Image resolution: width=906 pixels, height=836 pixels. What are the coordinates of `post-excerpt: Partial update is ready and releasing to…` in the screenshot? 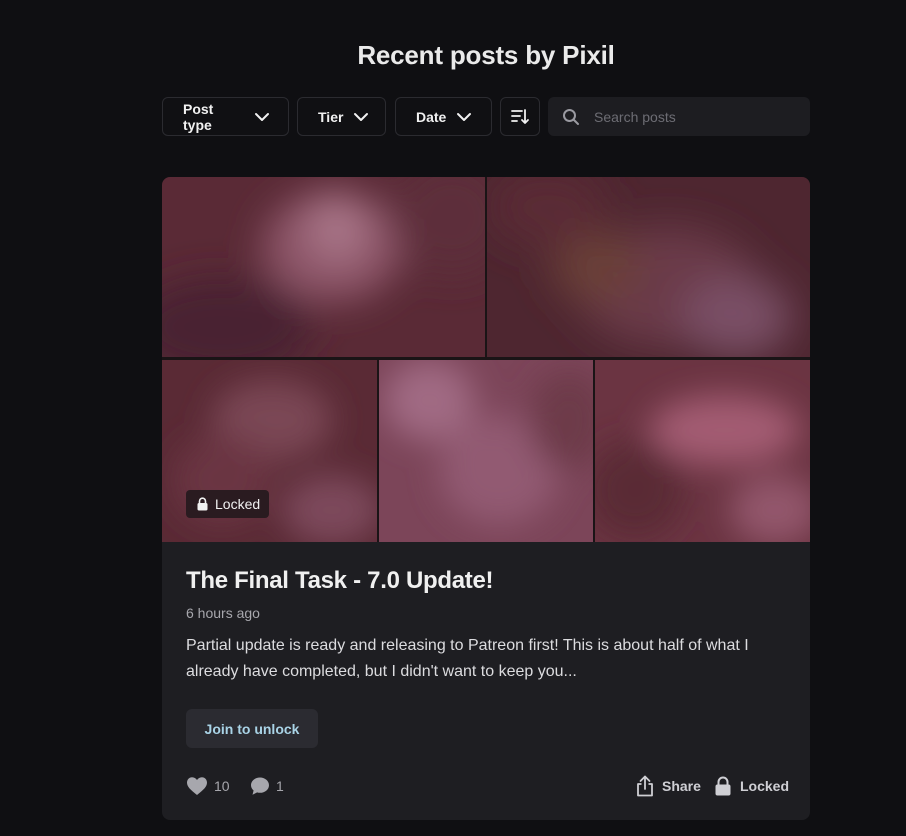 It's located at (467, 658).